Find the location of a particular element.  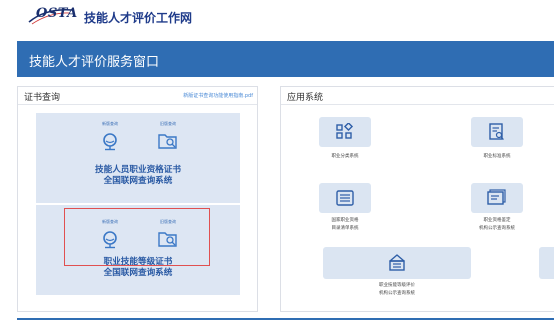

highlight-box is located at coordinates (137, 237).